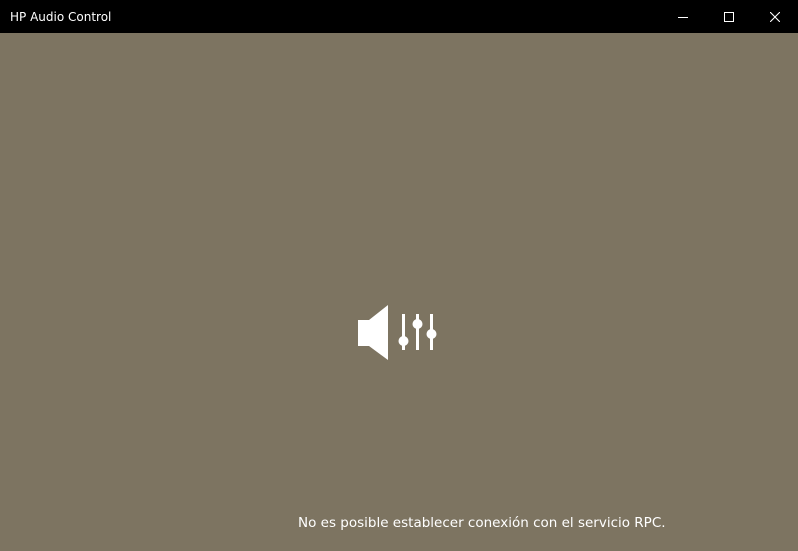  I want to click on maximize-icon, so click(729, 16).